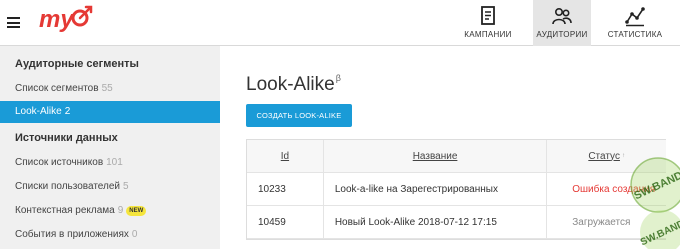 The height and width of the screenshot is (249, 680). I want to click on mytarget-logo: my, so click(69, 20).